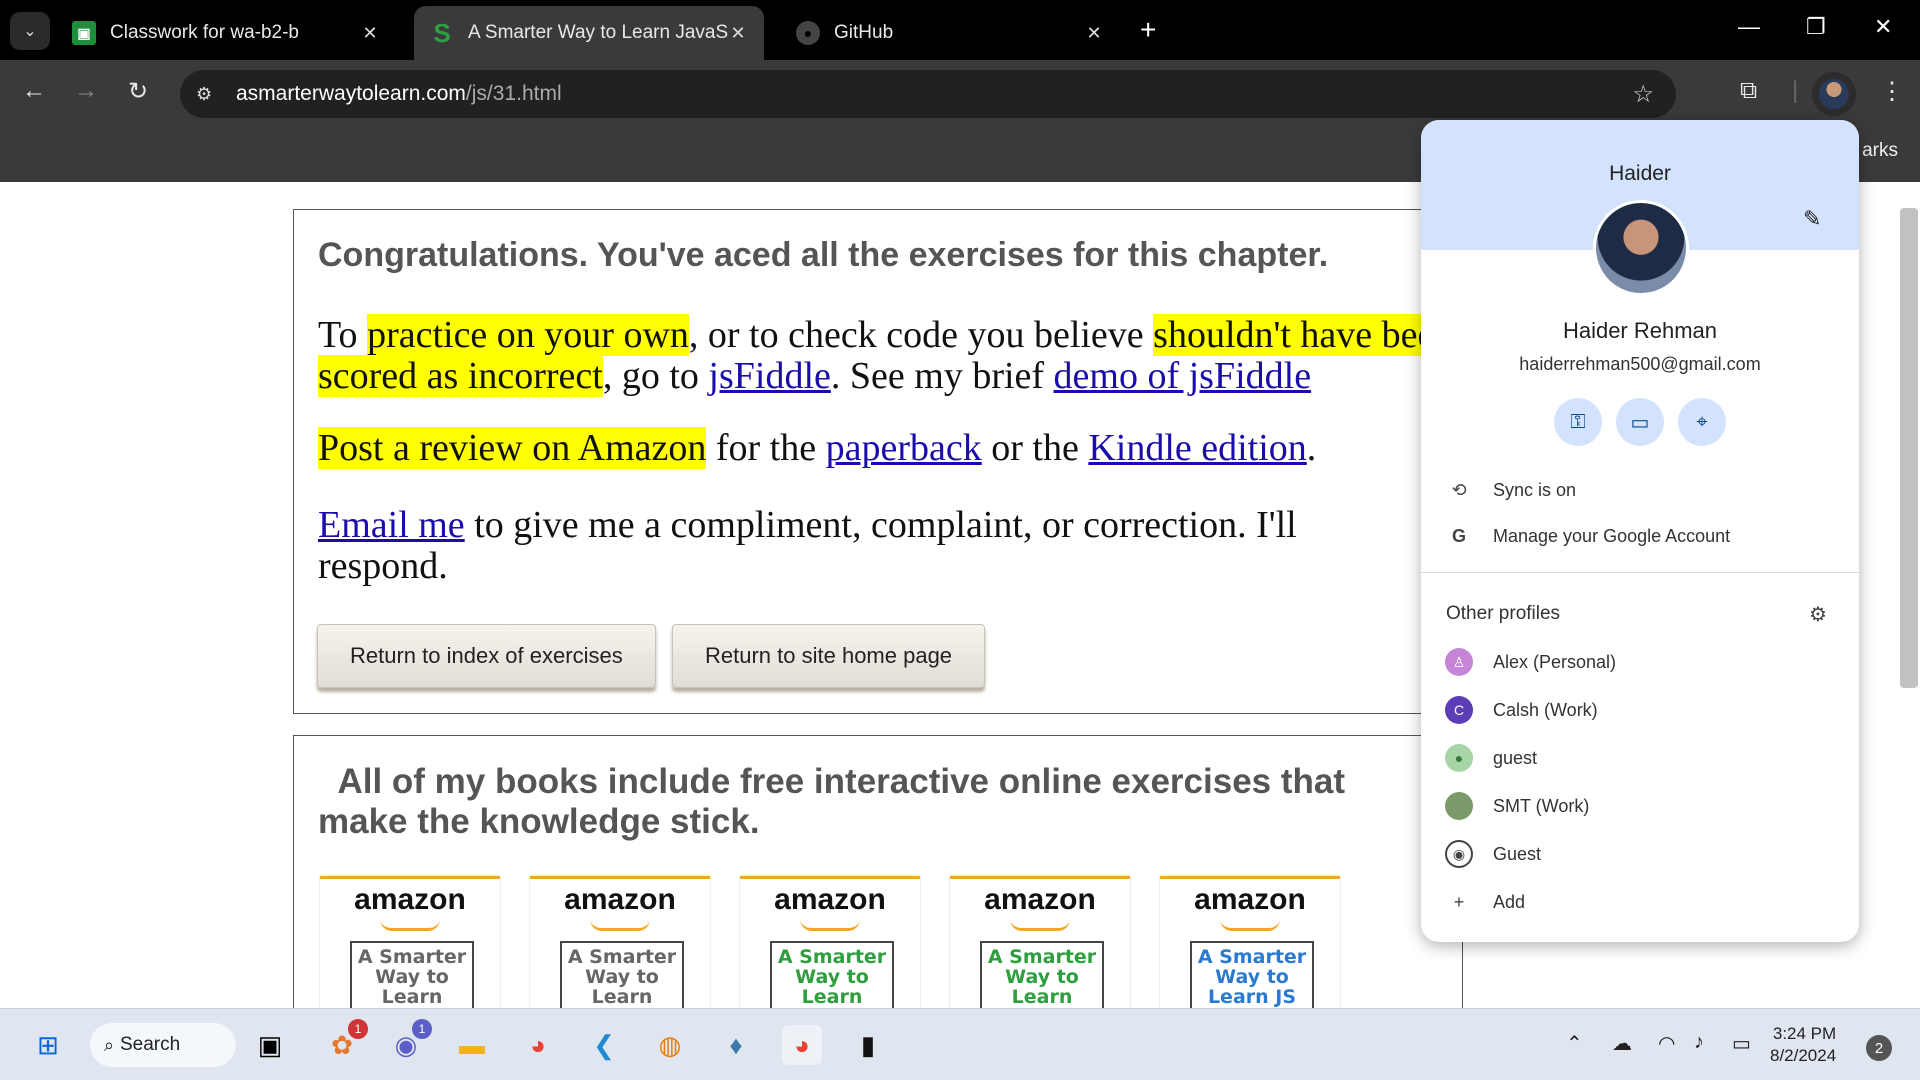 The width and height of the screenshot is (1920, 1080). What do you see at coordinates (30, 31) in the screenshot?
I see `tab-search-button: ⌄` at bounding box center [30, 31].